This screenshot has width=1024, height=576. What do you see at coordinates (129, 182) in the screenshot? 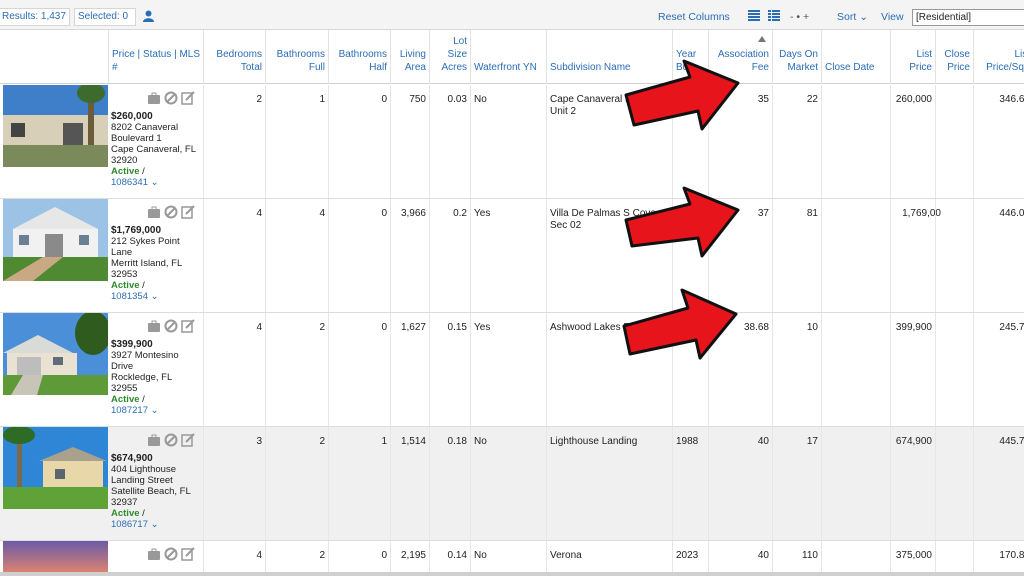
I see `mls-number-link: 1086341` at bounding box center [129, 182].